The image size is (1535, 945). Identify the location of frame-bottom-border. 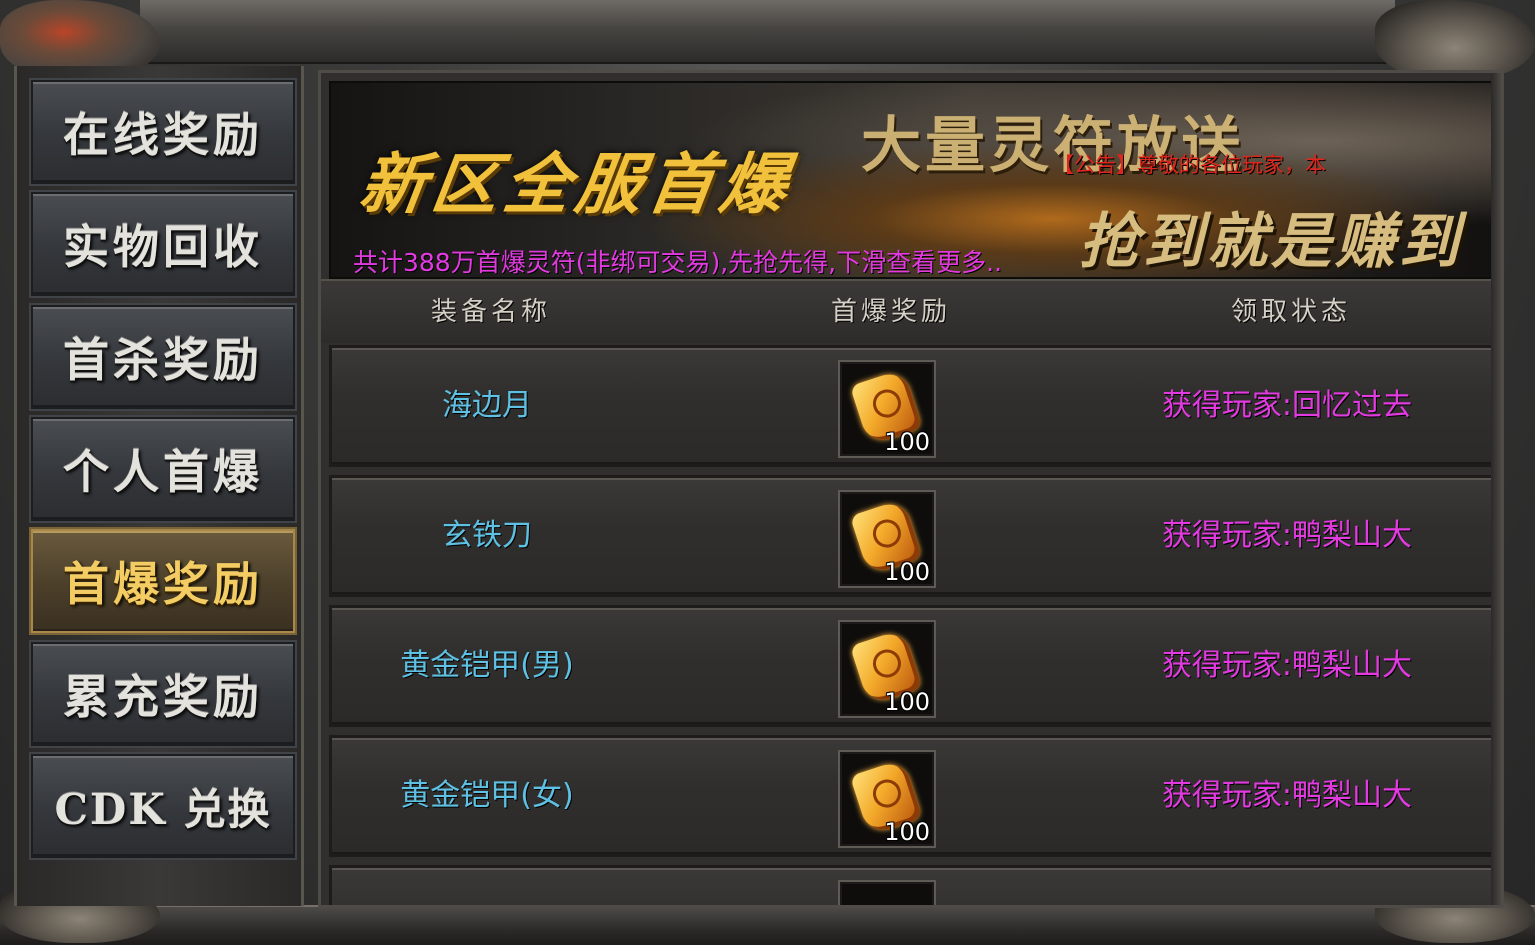
(767, 925).